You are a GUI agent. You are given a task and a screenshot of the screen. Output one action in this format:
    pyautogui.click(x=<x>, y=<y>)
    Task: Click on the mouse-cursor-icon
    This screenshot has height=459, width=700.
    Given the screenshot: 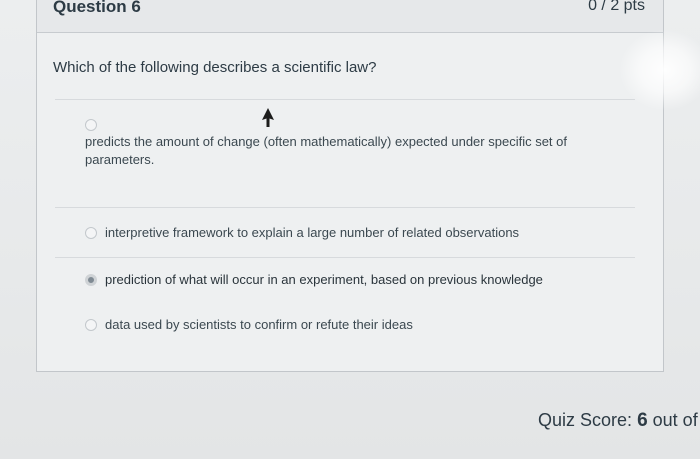 What is the action you would take?
    pyautogui.click(x=268, y=117)
    